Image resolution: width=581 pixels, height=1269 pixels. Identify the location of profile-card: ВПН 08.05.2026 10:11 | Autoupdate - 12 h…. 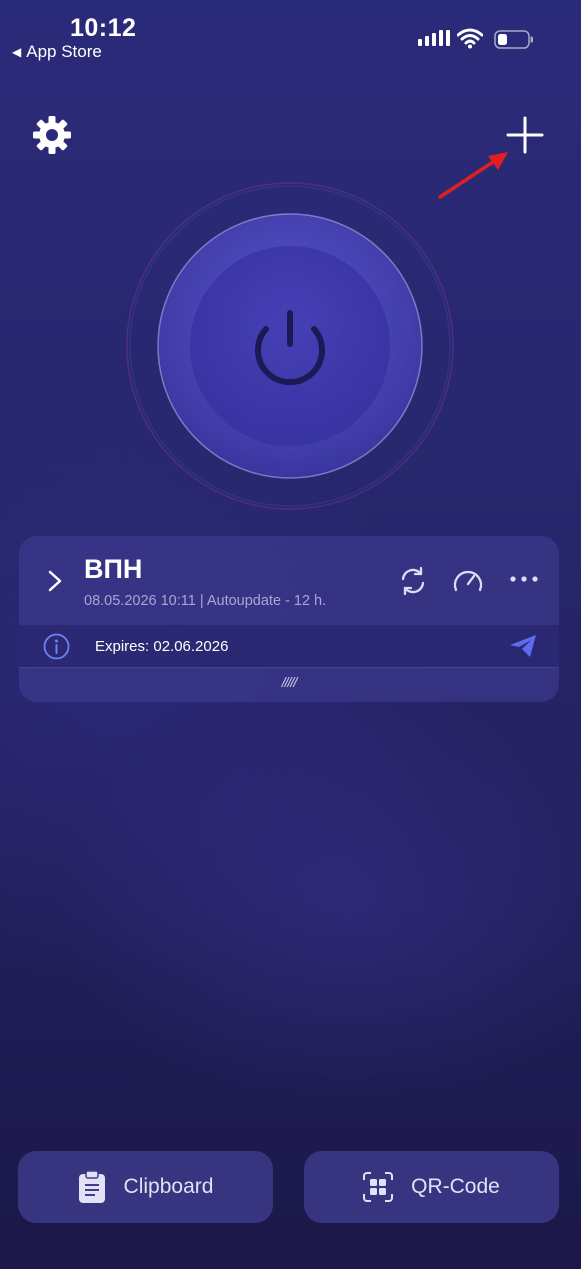
(289, 619).